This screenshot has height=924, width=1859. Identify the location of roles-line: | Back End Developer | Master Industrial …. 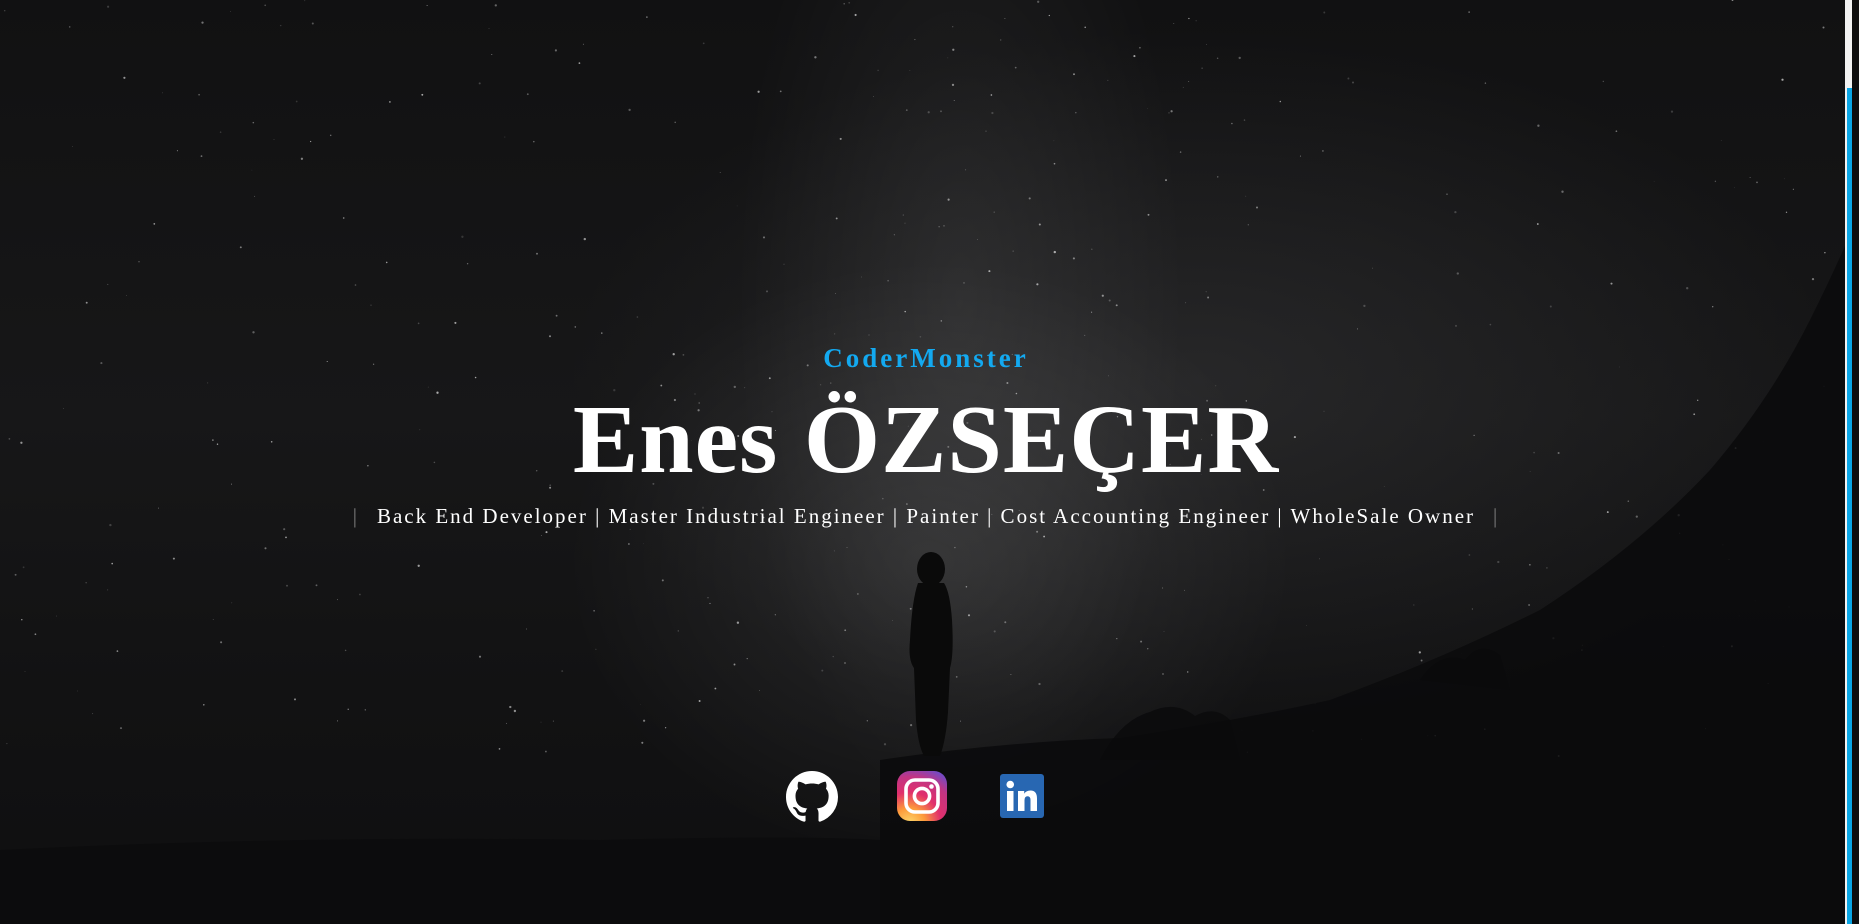
(926, 516).